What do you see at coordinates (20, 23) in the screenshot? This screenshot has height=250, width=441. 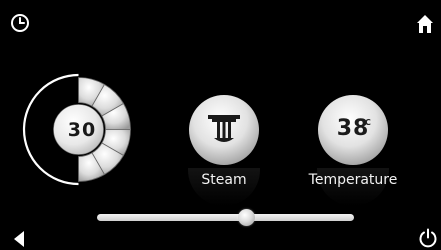 I see `clock-icon` at bounding box center [20, 23].